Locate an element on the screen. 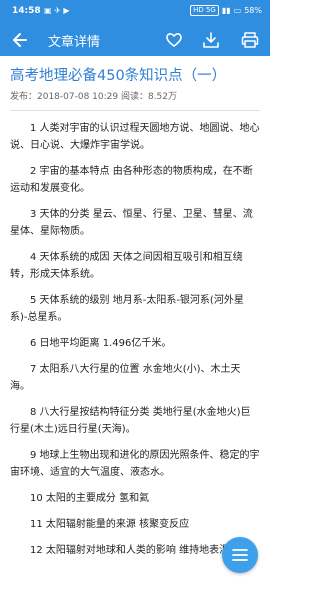 The image size is (320, 600). paragraph: 7 太阳系八大行星的位置 水金地火(小)、木土天海。 is located at coordinates (125, 378).